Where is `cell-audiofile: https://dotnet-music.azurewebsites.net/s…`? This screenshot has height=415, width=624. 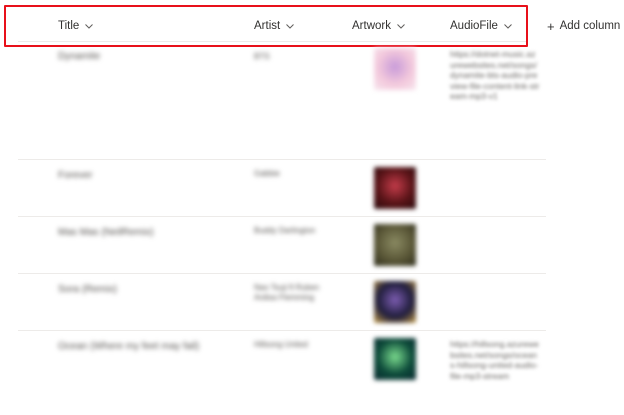 cell-audiofile: https://dotnet-music.azurewebsites.net/s… is located at coordinates (495, 75).